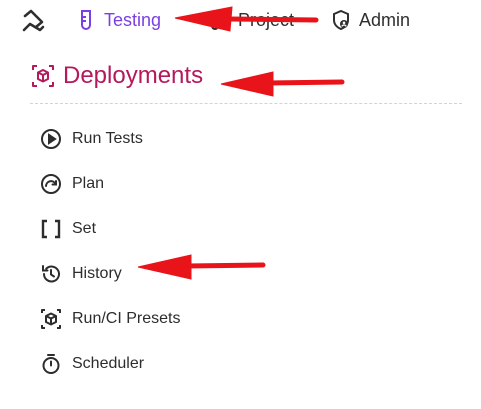  I want to click on top-nav: Testing Project Admin, so click(240, 20).